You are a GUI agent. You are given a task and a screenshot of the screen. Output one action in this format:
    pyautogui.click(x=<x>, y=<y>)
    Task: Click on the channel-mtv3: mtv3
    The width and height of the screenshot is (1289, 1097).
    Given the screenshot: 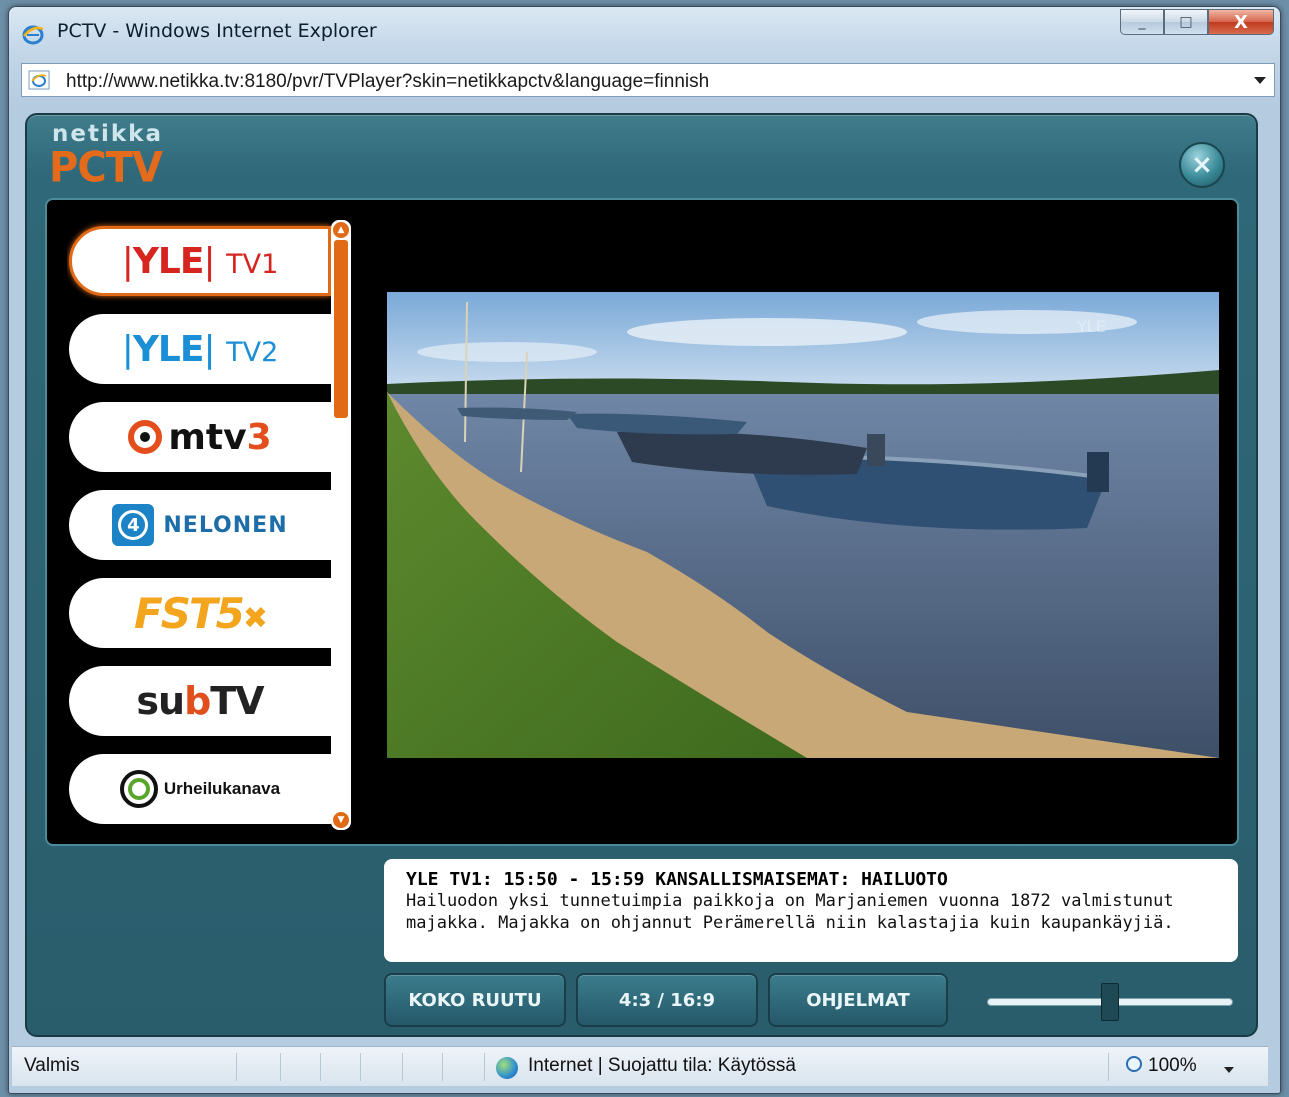 What is the action you would take?
    pyautogui.click(x=200, y=437)
    